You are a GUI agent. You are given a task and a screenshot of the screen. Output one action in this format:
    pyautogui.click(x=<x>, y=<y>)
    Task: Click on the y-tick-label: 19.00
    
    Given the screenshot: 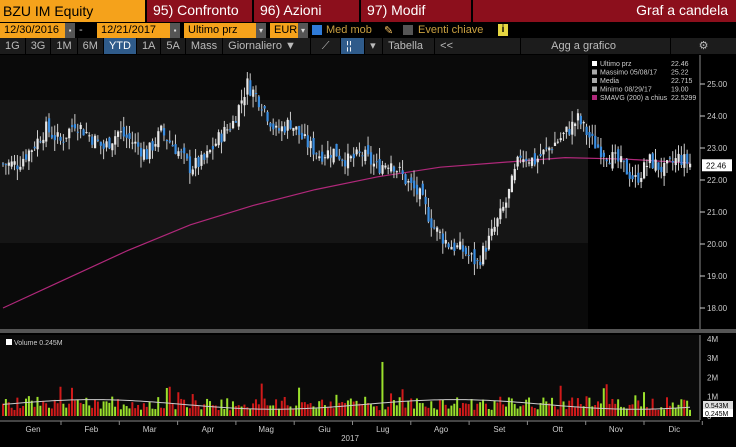 What is the action you would take?
    pyautogui.click(x=717, y=276)
    